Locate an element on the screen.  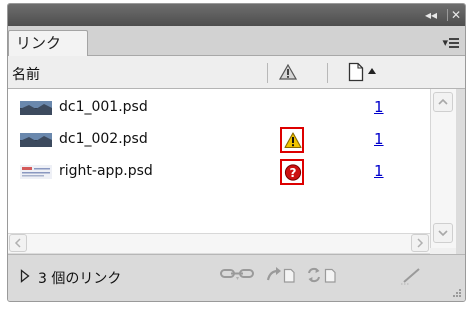
status-highlight is located at coordinates (292, 140).